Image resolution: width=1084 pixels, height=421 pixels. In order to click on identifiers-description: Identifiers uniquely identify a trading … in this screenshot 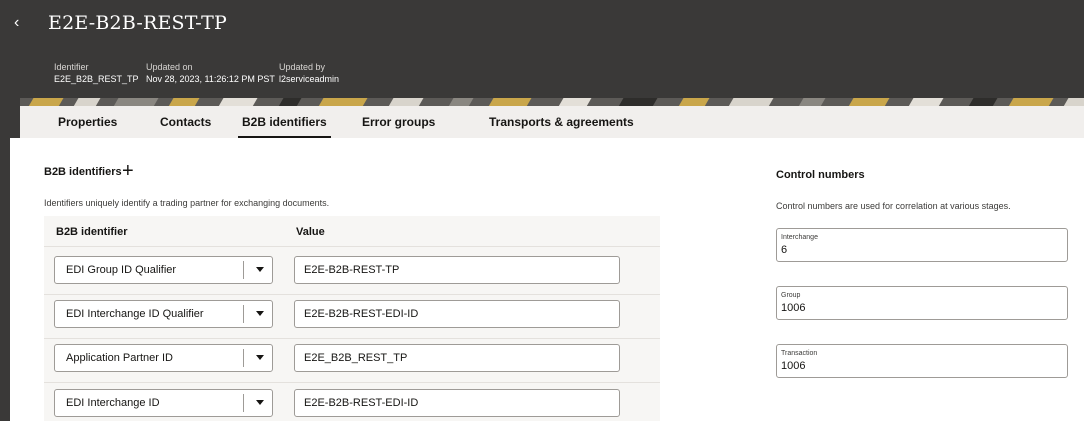, I will do `click(187, 203)`.